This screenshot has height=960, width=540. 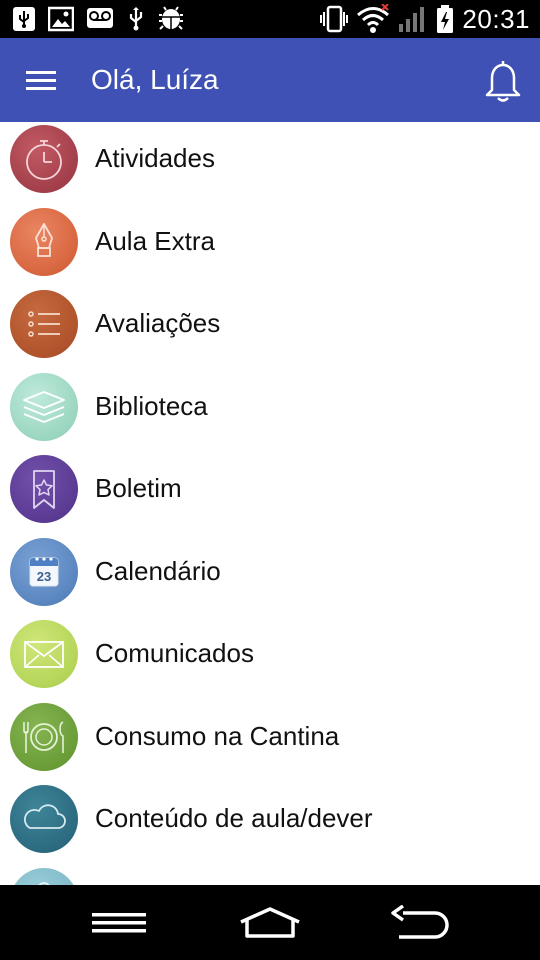 I want to click on layers-icon, so click(x=44, y=406).